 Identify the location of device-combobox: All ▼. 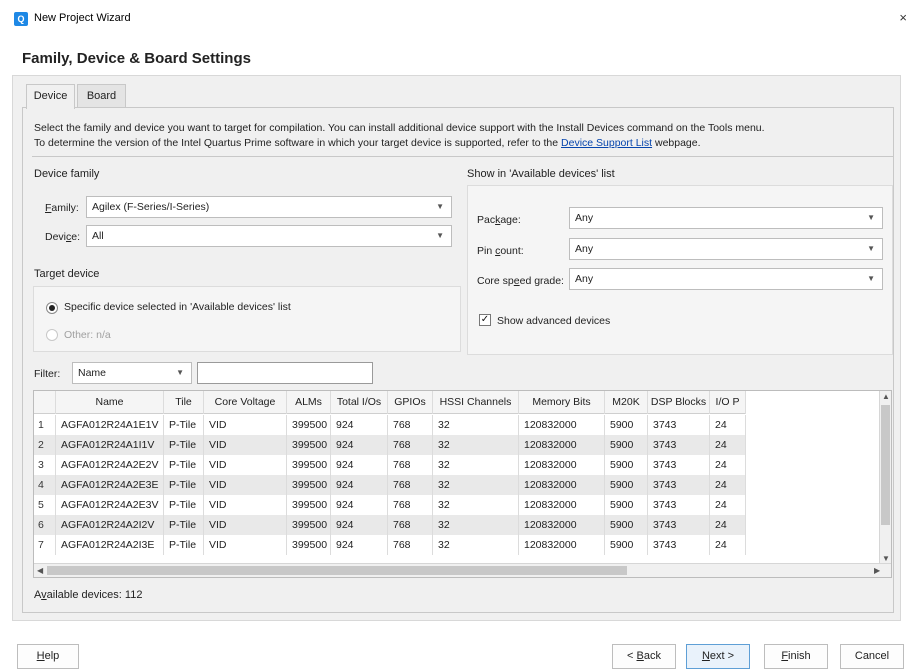
(269, 236).